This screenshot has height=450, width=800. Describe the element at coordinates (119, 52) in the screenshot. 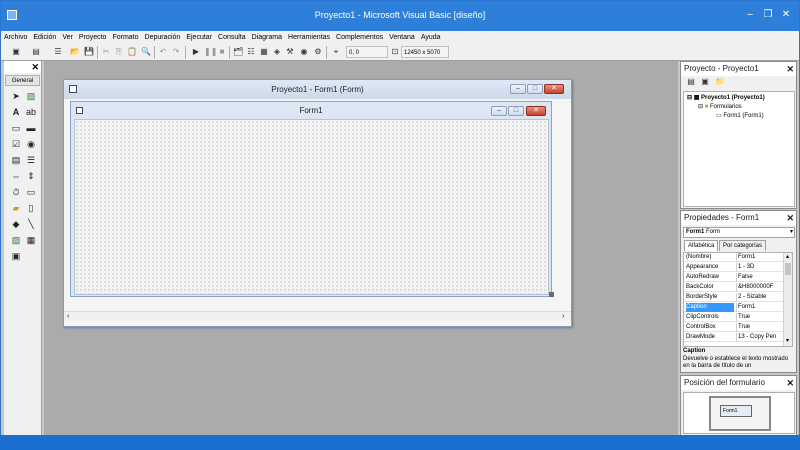

I see `copy-icon: ⎘` at that location.